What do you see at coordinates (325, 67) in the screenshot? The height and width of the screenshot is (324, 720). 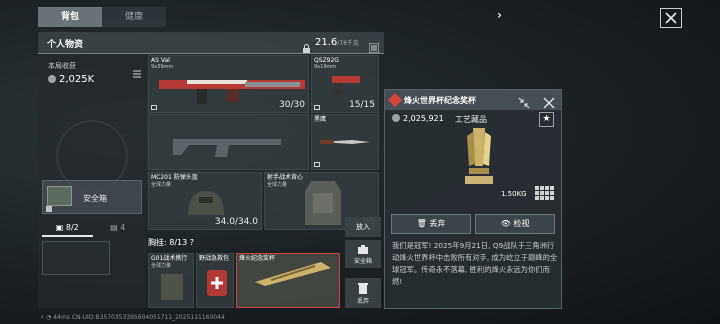 I see `item-caliber: 9x19mm` at bounding box center [325, 67].